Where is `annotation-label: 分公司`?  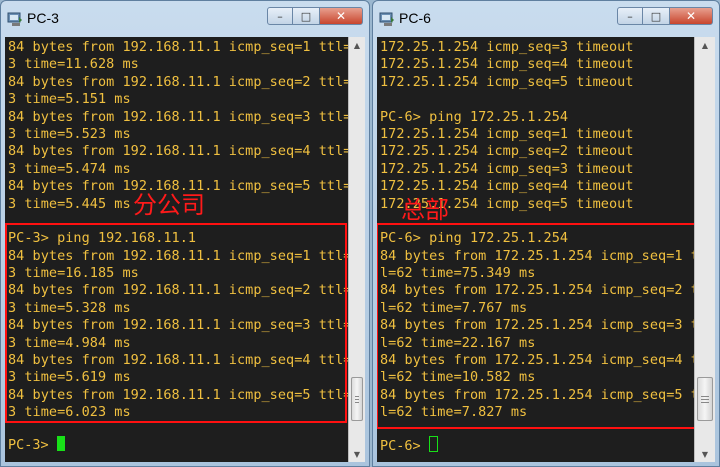 annotation-label: 分公司 is located at coordinates (169, 205).